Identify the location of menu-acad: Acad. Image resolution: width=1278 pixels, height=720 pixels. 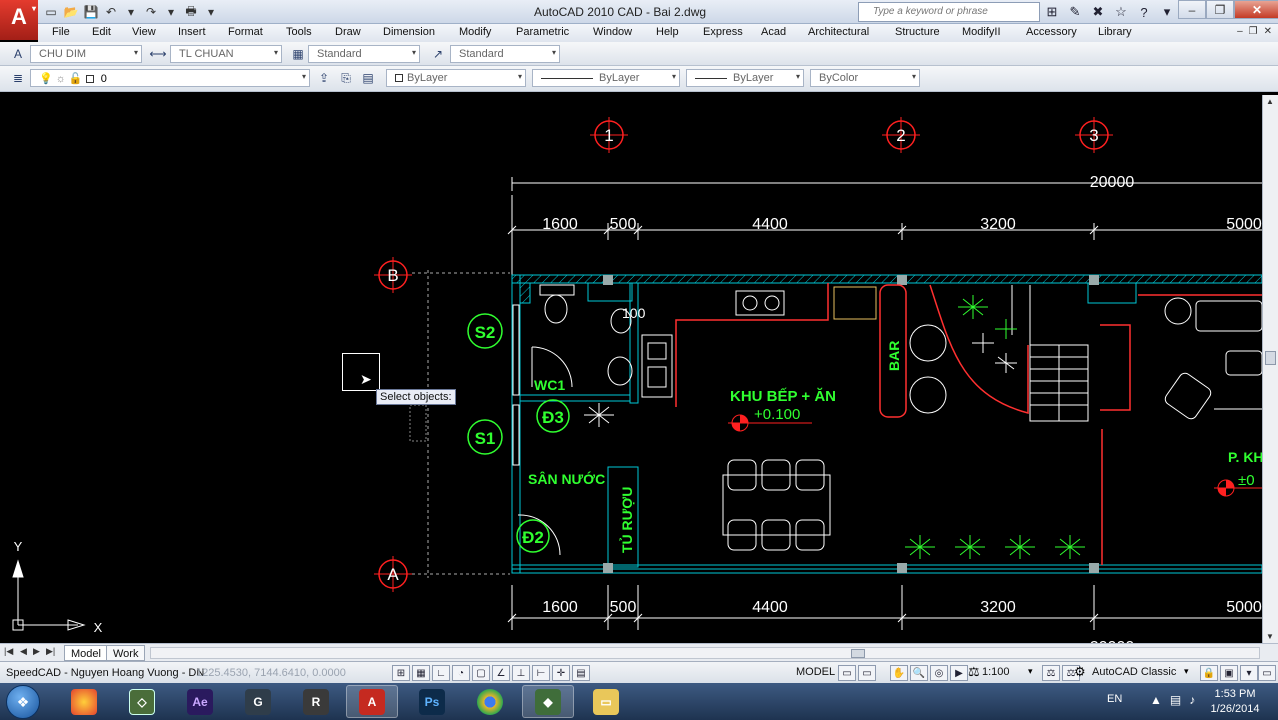
(773, 32).